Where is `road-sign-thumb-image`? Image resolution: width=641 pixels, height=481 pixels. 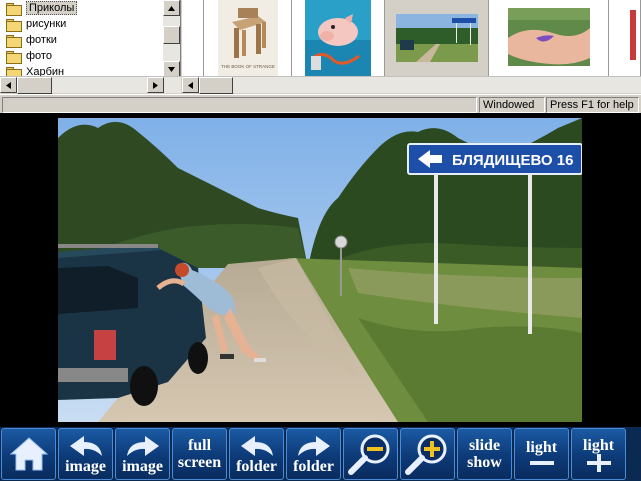 road-sign-thumb-image is located at coordinates (436, 38).